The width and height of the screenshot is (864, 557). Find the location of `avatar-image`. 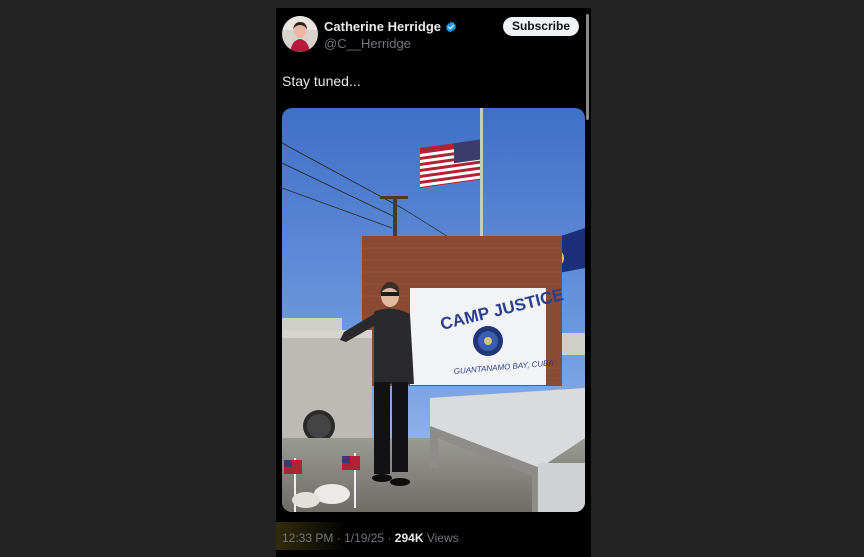

avatar-image is located at coordinates (300, 34).